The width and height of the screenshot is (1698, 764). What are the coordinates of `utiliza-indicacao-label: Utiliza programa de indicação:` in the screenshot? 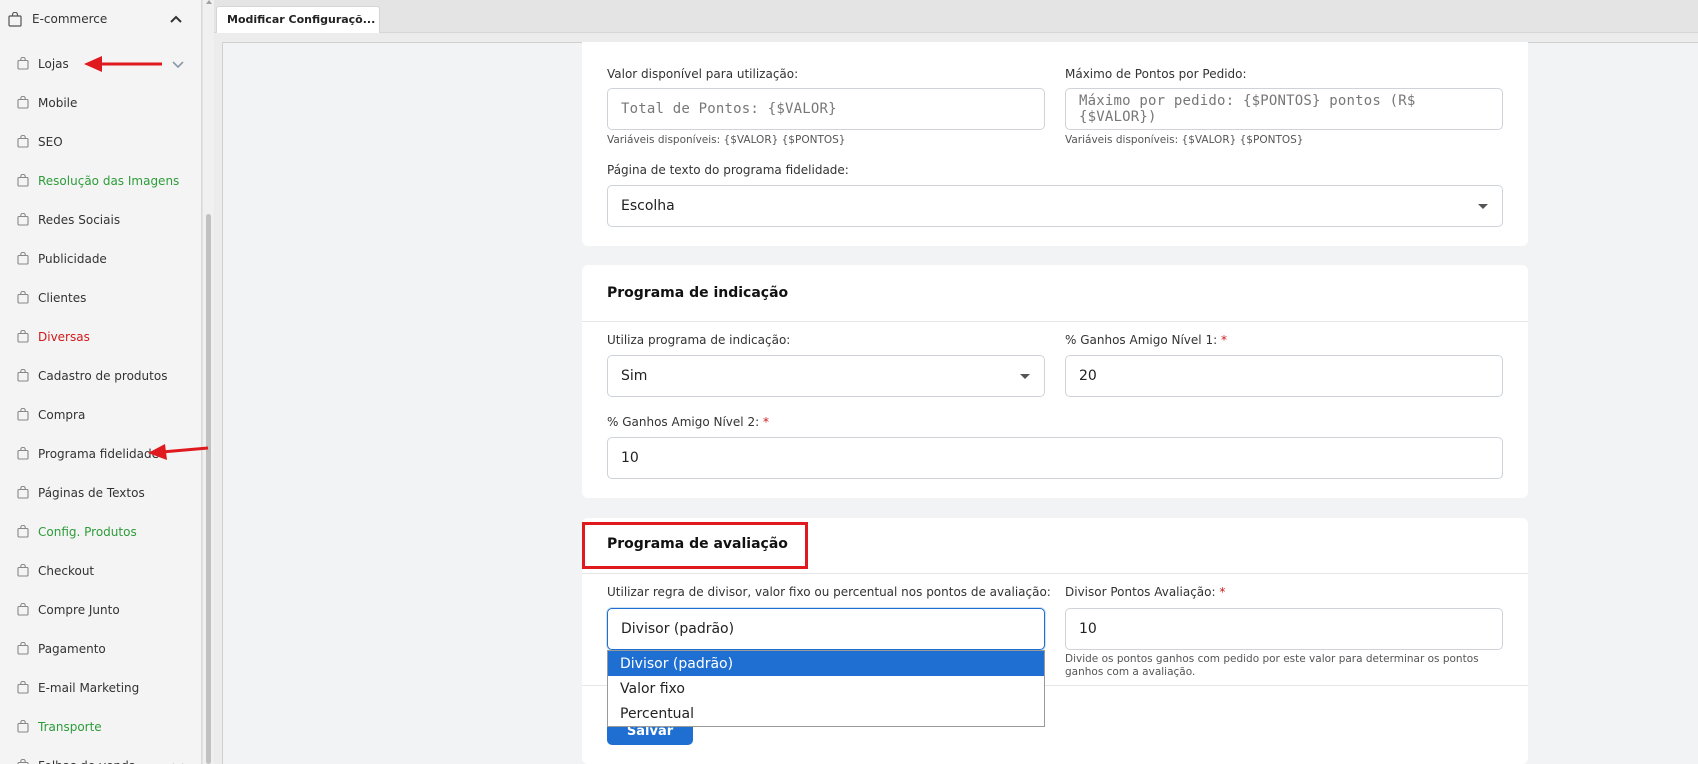 It's located at (699, 340).